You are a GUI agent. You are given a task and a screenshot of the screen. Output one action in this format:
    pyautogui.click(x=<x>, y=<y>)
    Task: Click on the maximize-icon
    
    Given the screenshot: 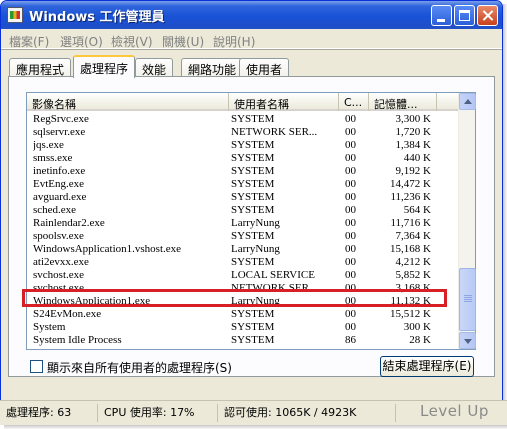 What is the action you would take?
    pyautogui.click(x=464, y=15)
    